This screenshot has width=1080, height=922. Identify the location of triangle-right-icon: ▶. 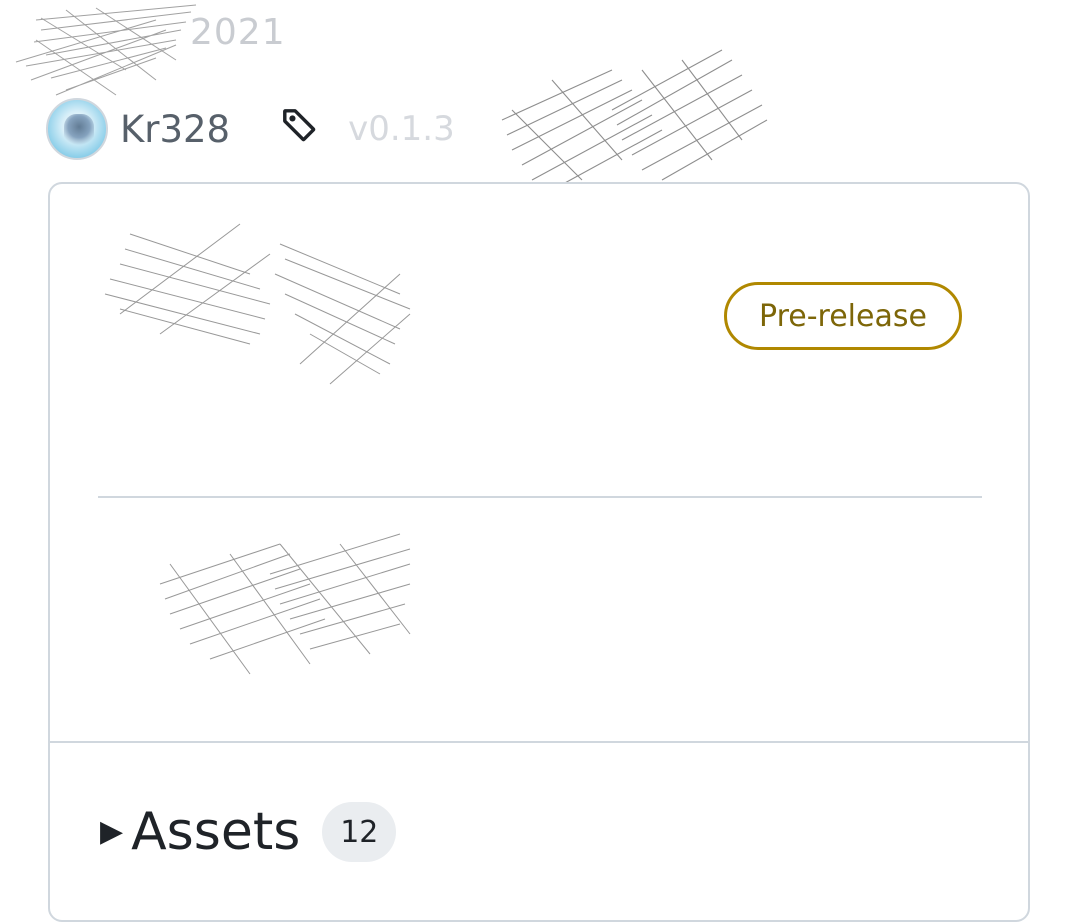
(112, 831).